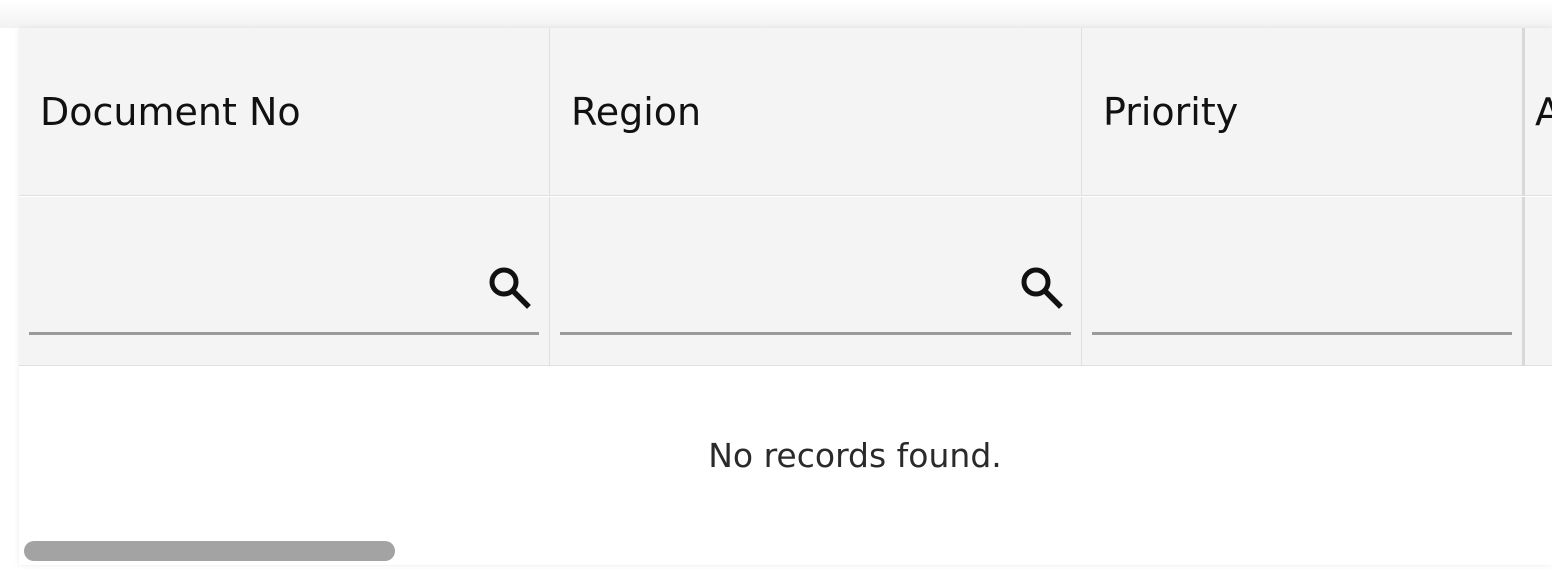 The image size is (1552, 583). What do you see at coordinates (776, 14) in the screenshot?
I see `top-shadow` at bounding box center [776, 14].